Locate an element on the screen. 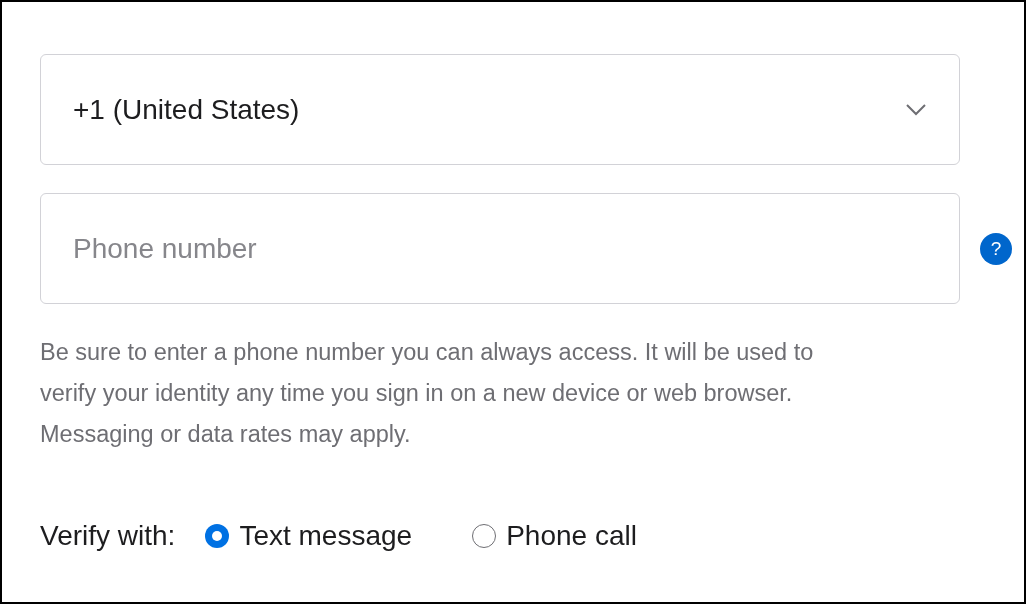 The image size is (1026, 604). verify-label: Verify with: is located at coordinates (108, 536).